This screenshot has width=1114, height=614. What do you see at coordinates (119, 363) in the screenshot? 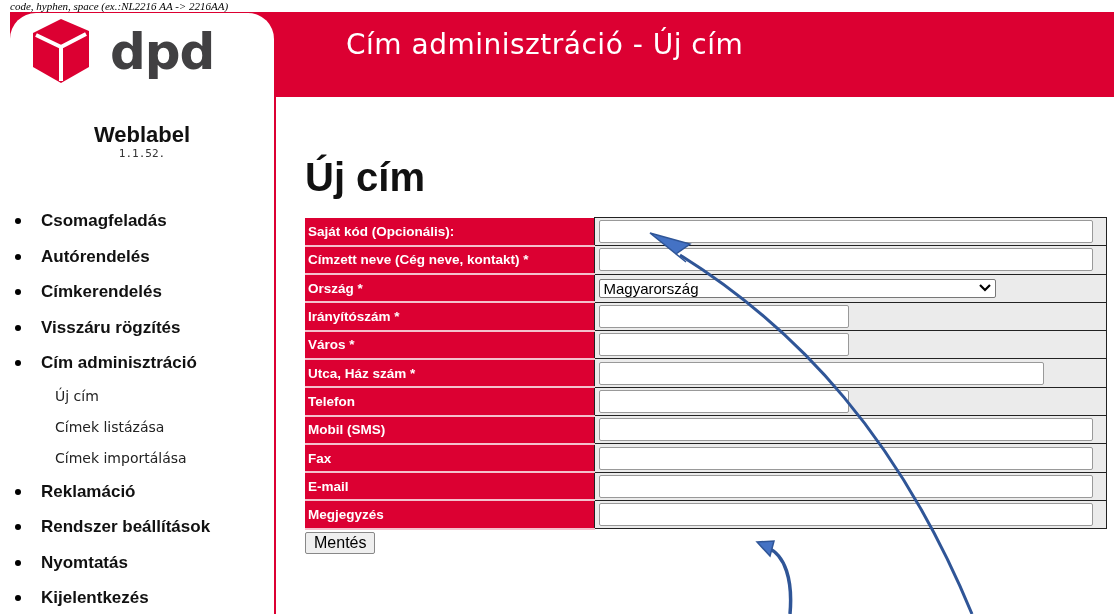
I see `menu-link: Cím adminisztráció` at bounding box center [119, 363].